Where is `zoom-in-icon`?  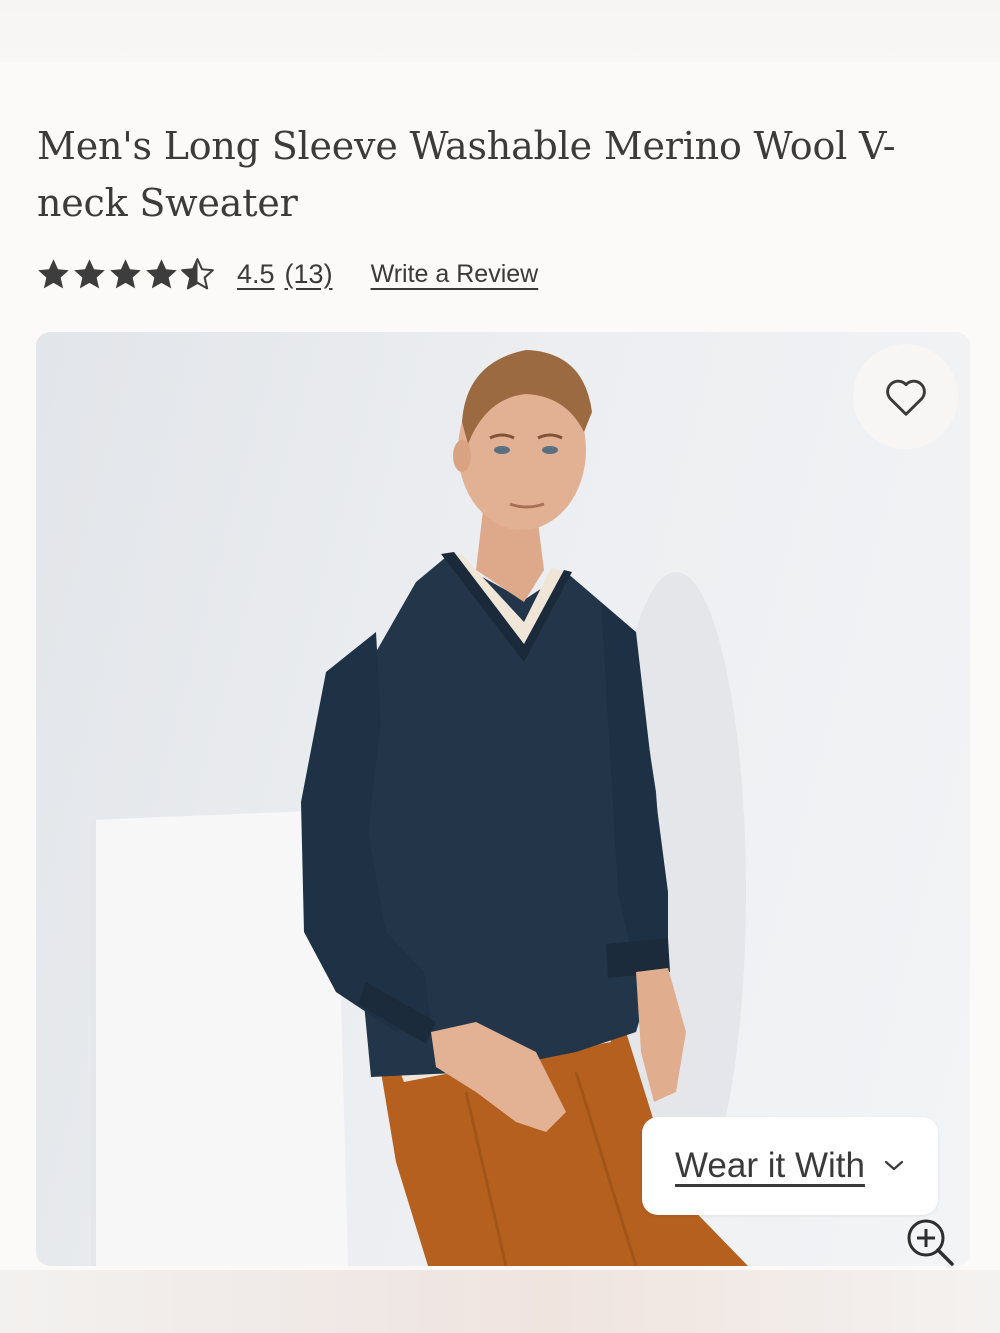 zoom-in-icon is located at coordinates (930, 1242).